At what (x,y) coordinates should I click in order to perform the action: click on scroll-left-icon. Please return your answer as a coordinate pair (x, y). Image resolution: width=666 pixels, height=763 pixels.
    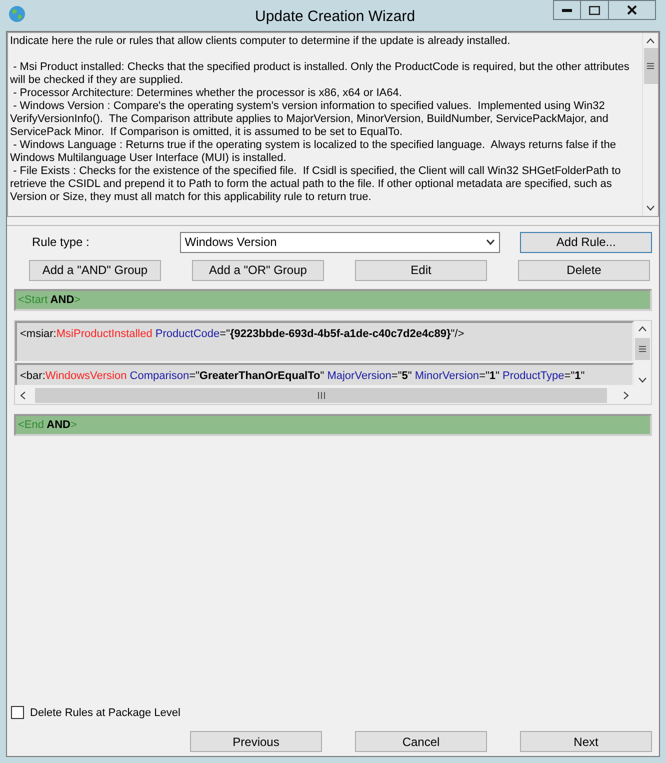
    Looking at the image, I should click on (23, 395).